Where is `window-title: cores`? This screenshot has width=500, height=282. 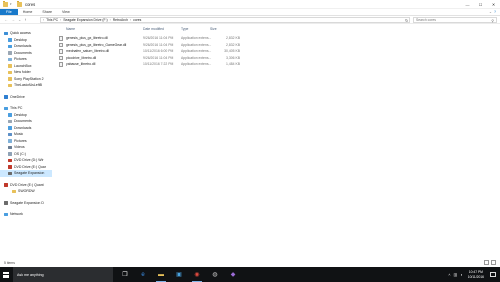
window-title: cores is located at coordinates (30, 4).